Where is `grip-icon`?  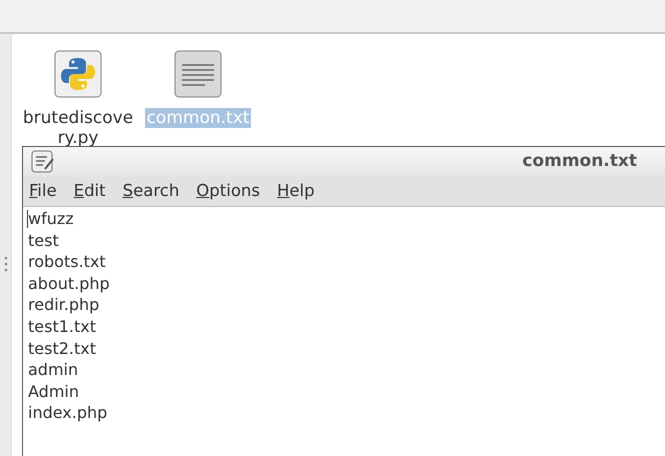 grip-icon is located at coordinates (6, 264).